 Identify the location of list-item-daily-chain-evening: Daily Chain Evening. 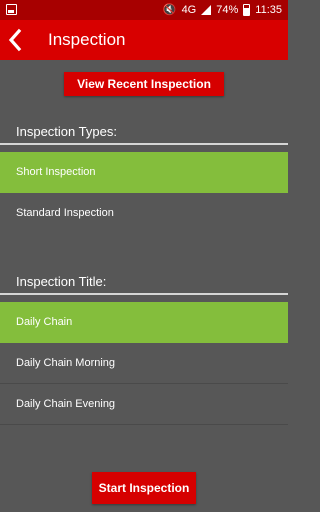
(144, 404).